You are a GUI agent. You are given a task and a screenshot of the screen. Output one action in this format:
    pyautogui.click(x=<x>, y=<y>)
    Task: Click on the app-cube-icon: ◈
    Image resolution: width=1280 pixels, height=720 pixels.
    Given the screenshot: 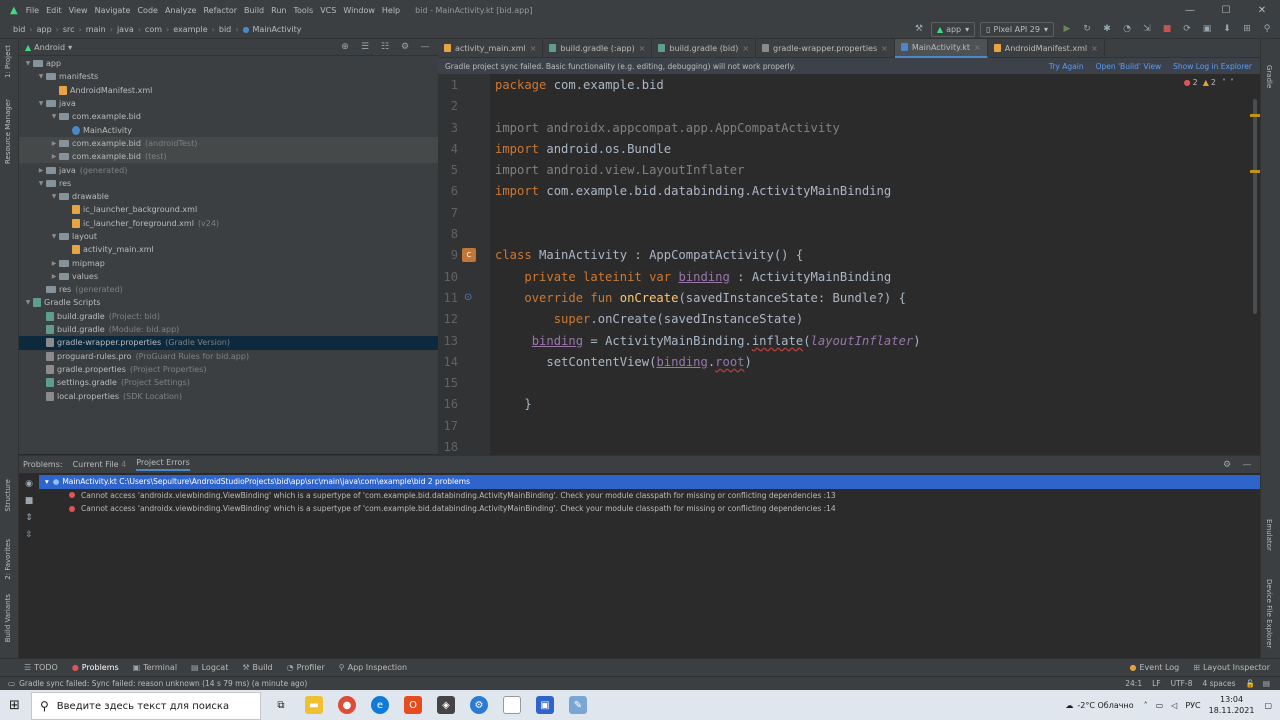 What is the action you would take?
    pyautogui.click(x=446, y=705)
    